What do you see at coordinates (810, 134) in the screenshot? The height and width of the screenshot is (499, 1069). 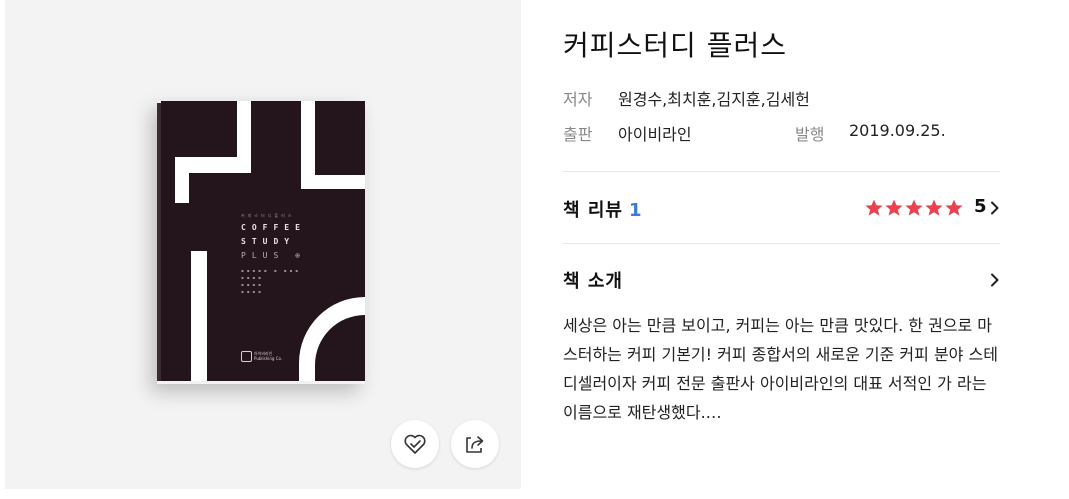 I see `pubdate-label: 발행` at bounding box center [810, 134].